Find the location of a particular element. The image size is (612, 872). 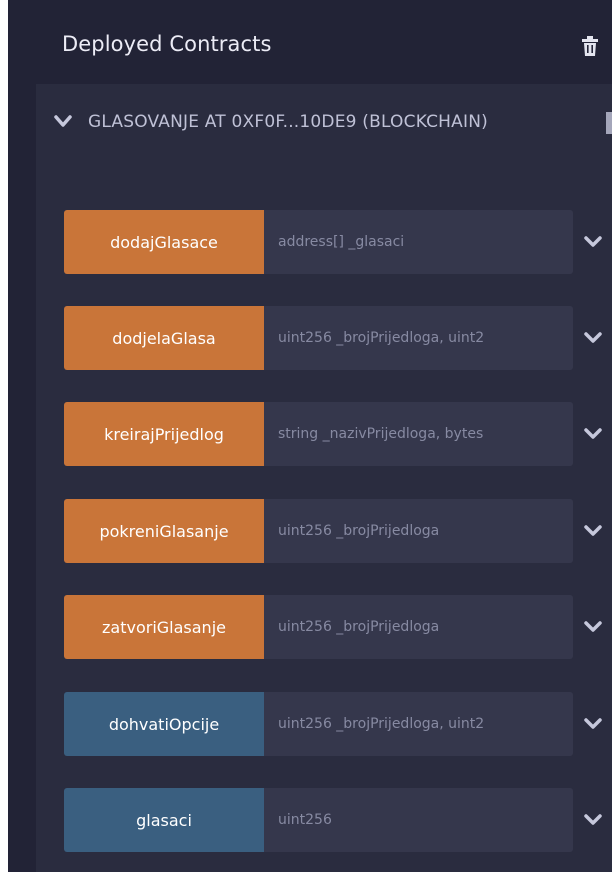

instance-edge-tab is located at coordinates (609, 123).